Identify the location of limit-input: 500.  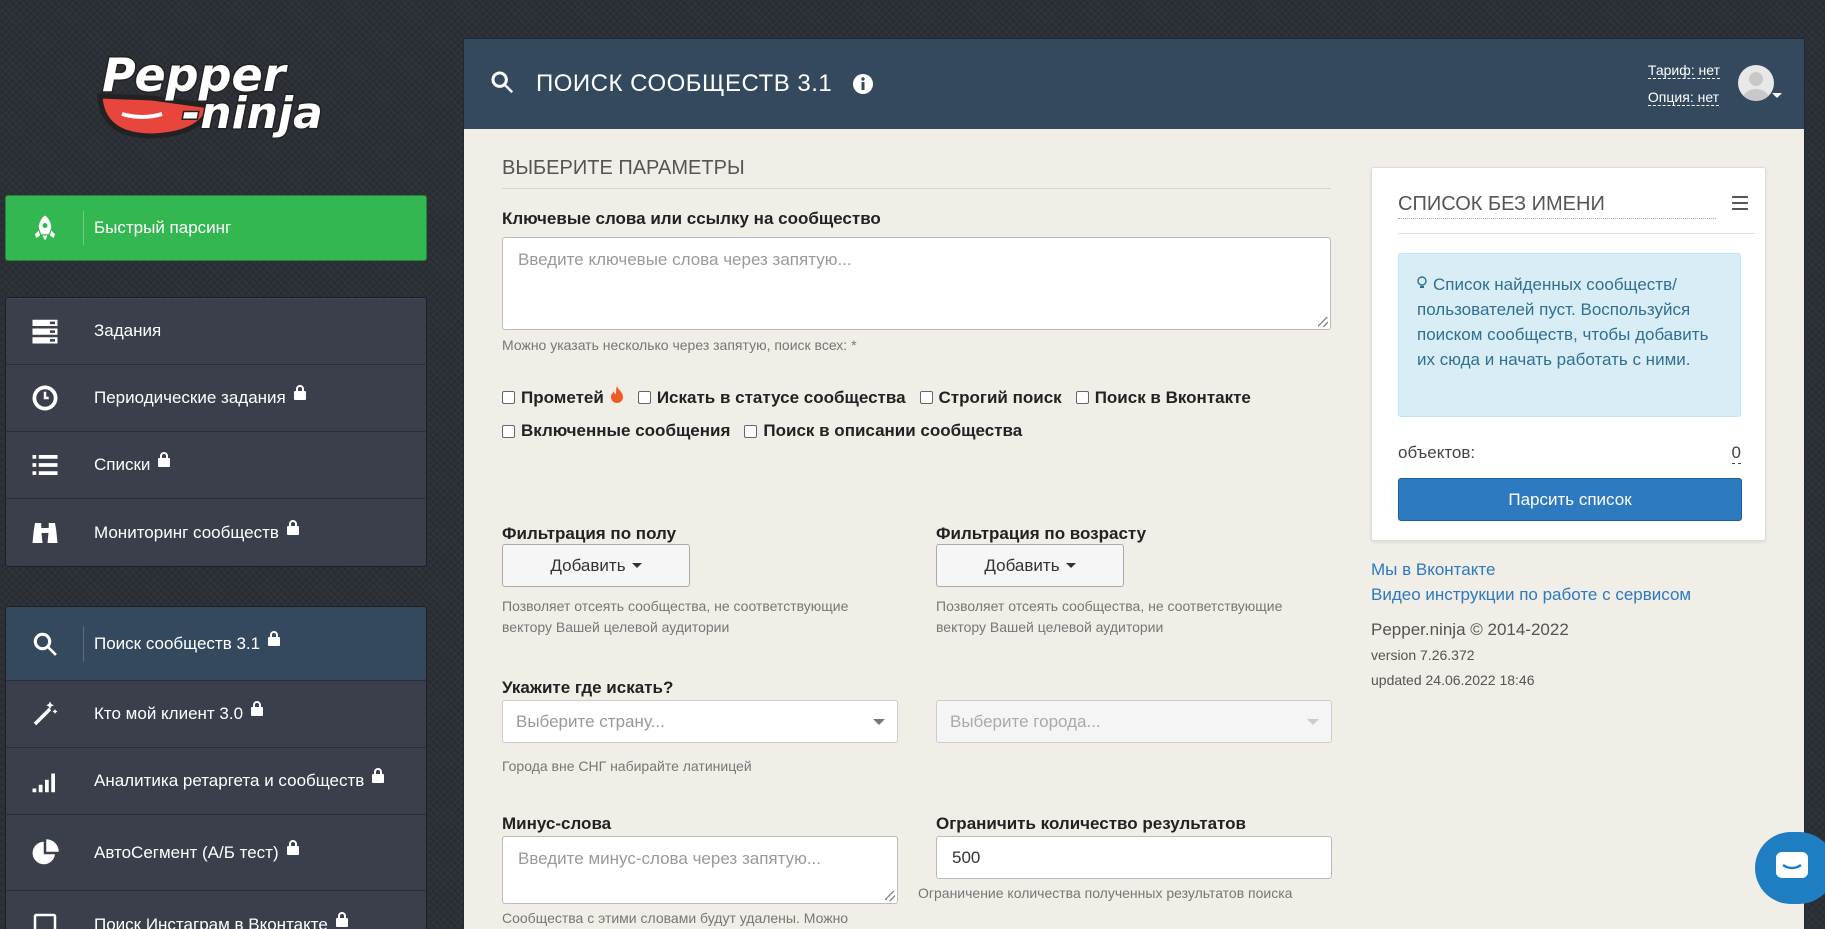
(1134, 857).